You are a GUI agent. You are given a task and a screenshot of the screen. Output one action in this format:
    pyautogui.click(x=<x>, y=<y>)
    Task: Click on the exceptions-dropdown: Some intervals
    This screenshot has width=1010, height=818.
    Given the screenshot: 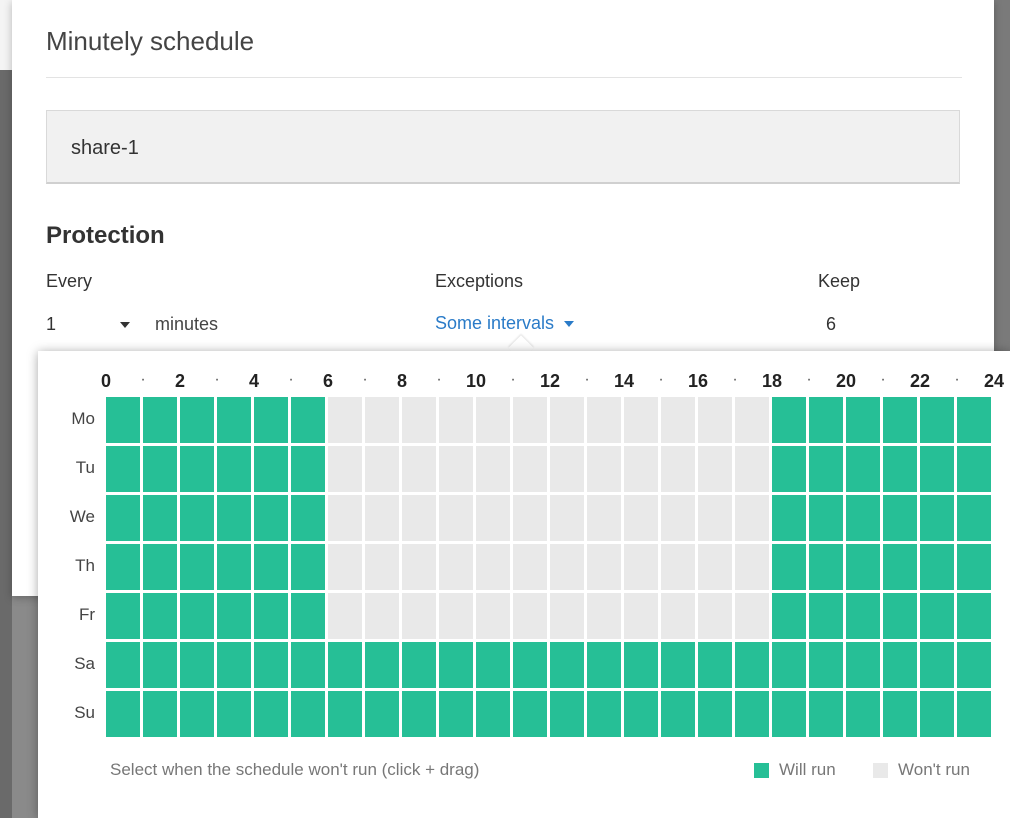 What is the action you would take?
    pyautogui.click(x=505, y=323)
    